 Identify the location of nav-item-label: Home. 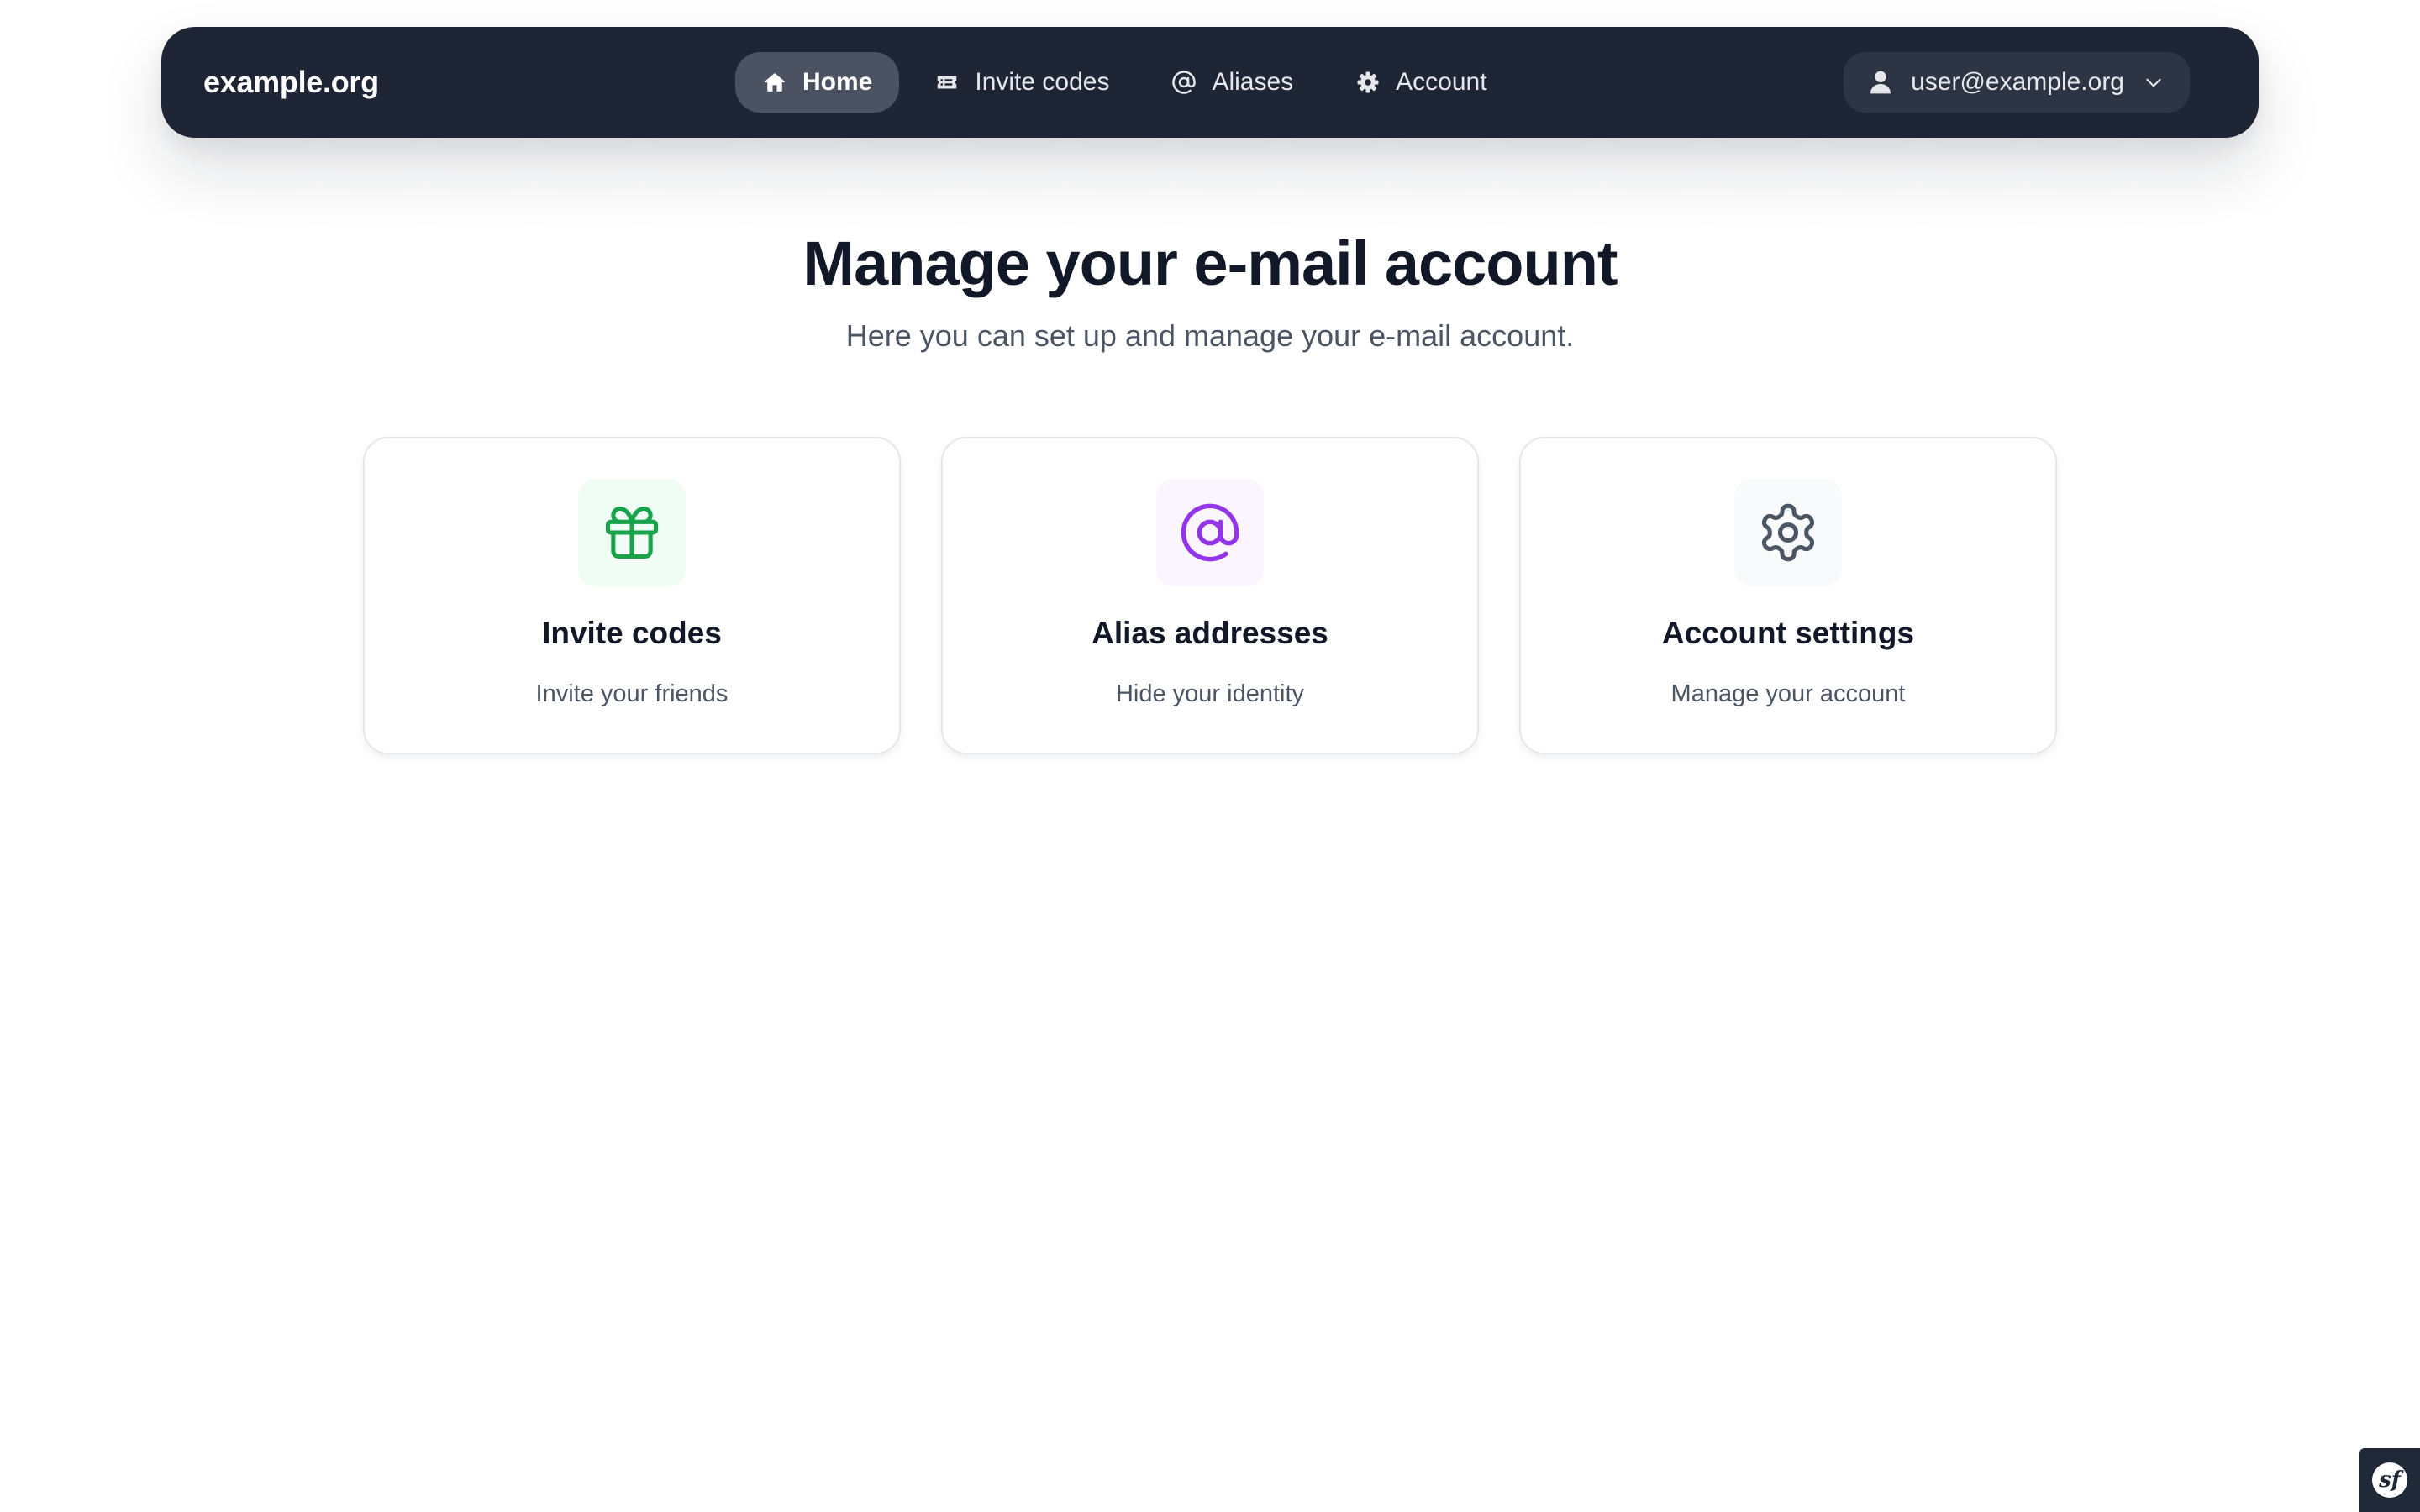
(838, 82).